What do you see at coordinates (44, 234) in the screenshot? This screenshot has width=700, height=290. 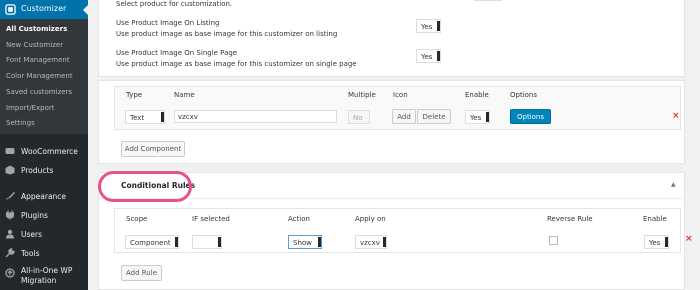 I see `sidebar-item-users: Users` at bounding box center [44, 234].